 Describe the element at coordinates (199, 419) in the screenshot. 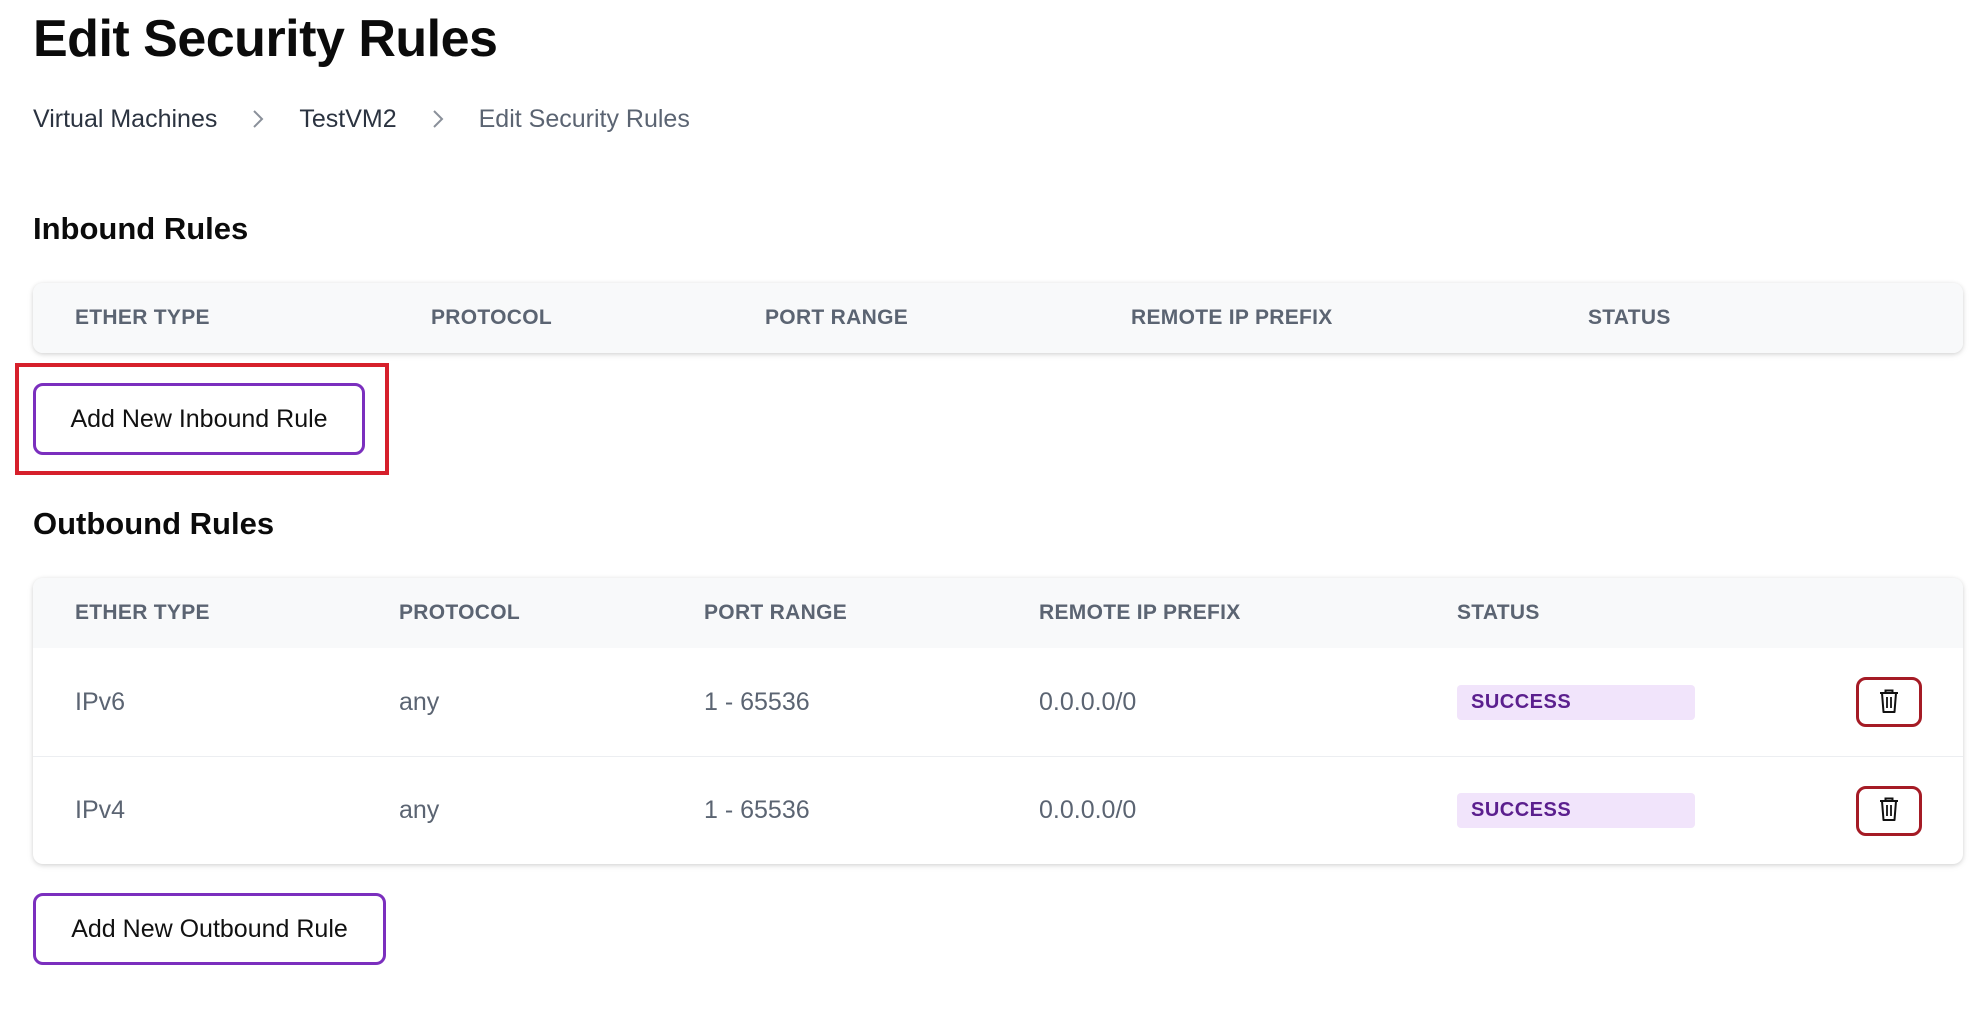

I see `add-inbound-rule-button: Add New Inbound Rule` at that location.